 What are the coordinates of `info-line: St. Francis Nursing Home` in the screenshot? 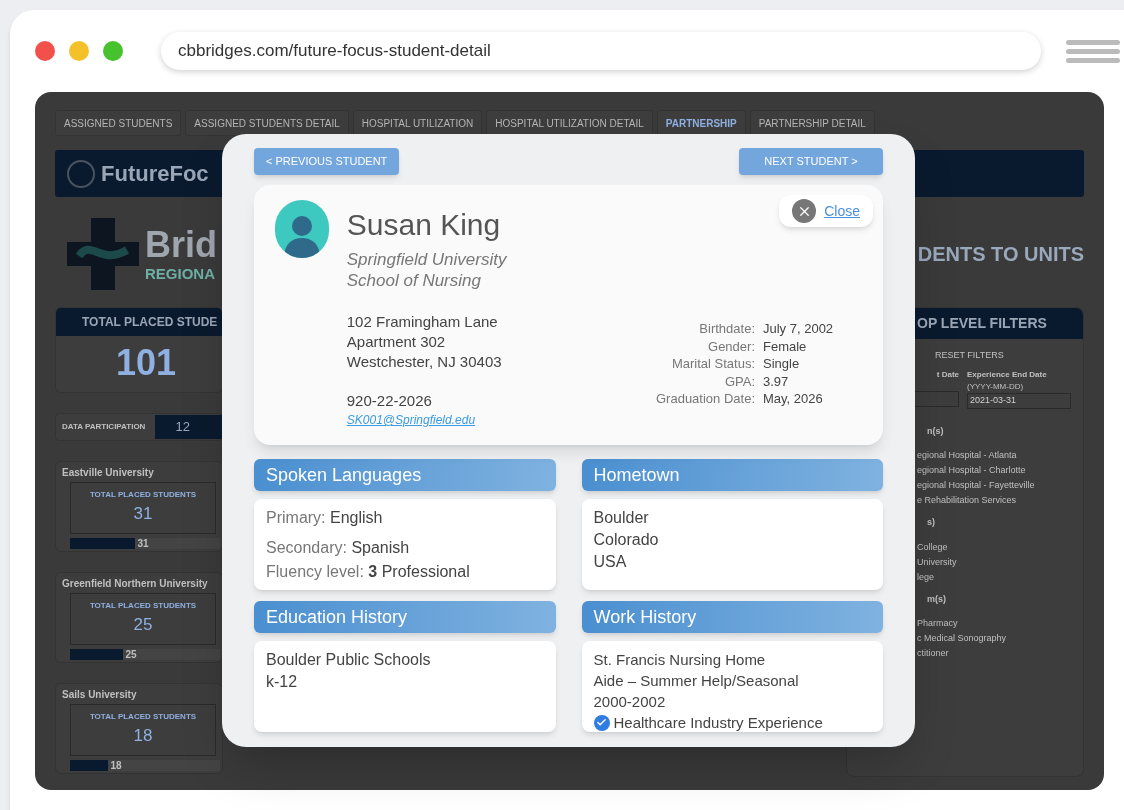 It's located at (680, 660).